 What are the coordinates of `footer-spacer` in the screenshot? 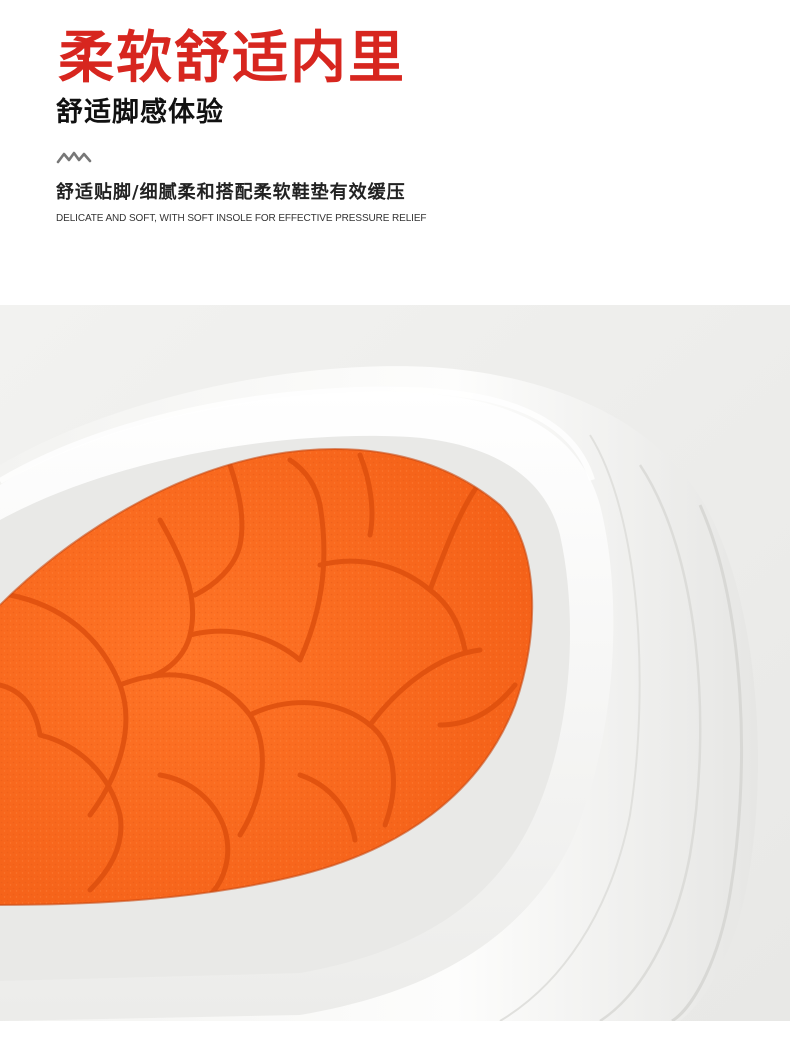 It's located at (395, 1042).